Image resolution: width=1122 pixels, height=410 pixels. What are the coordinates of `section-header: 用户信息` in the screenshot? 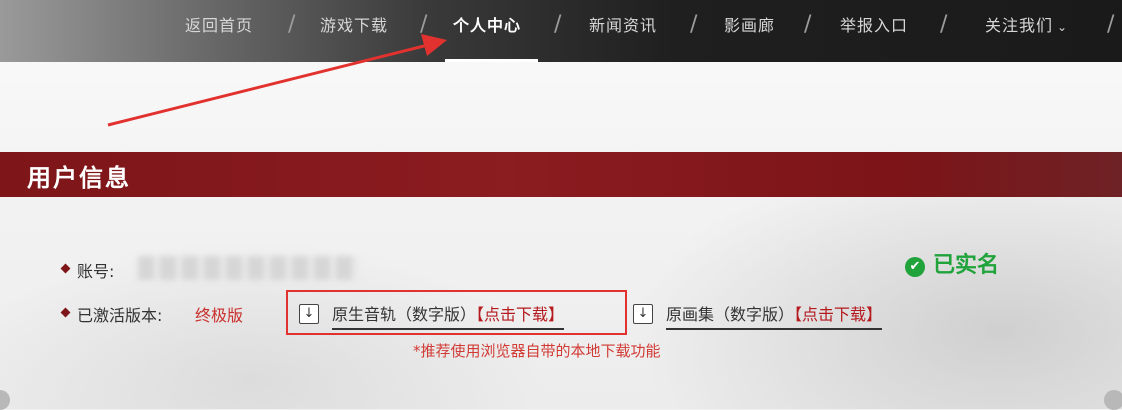 It's located at (561, 174).